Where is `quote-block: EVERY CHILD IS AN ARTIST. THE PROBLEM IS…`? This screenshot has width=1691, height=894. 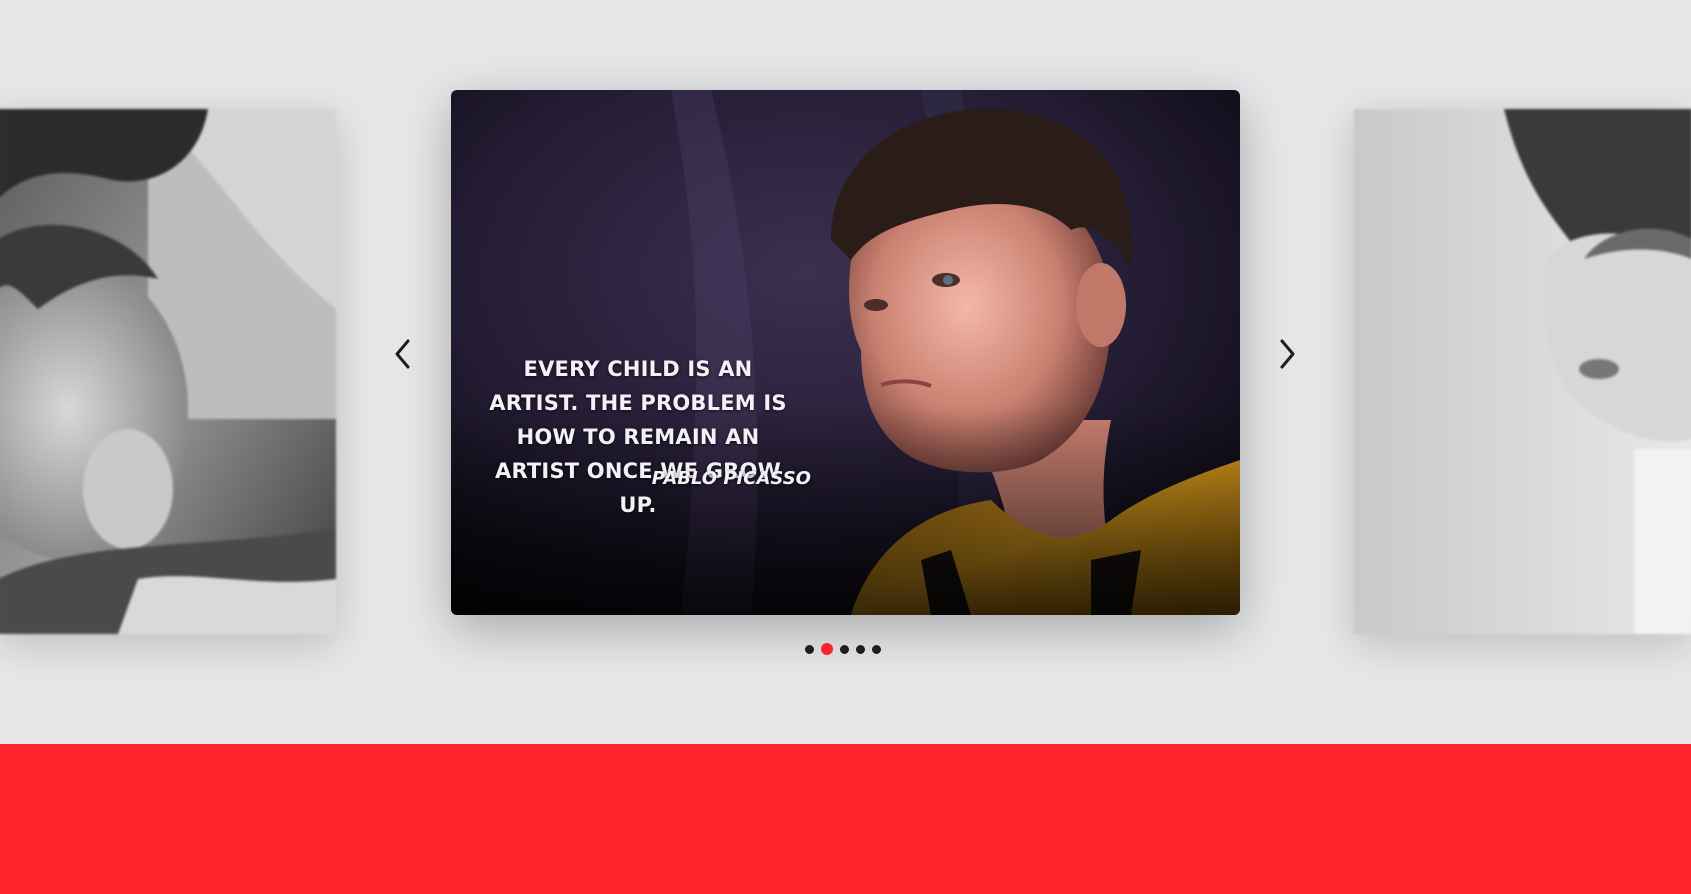 quote-block: EVERY CHILD IS AN ARTIST. THE PROBLEM IS… is located at coordinates (638, 437).